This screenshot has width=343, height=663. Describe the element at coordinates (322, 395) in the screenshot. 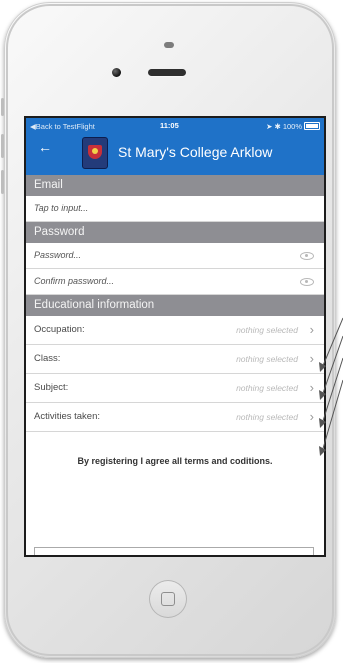

I see `callout-arrowhead-class` at that location.